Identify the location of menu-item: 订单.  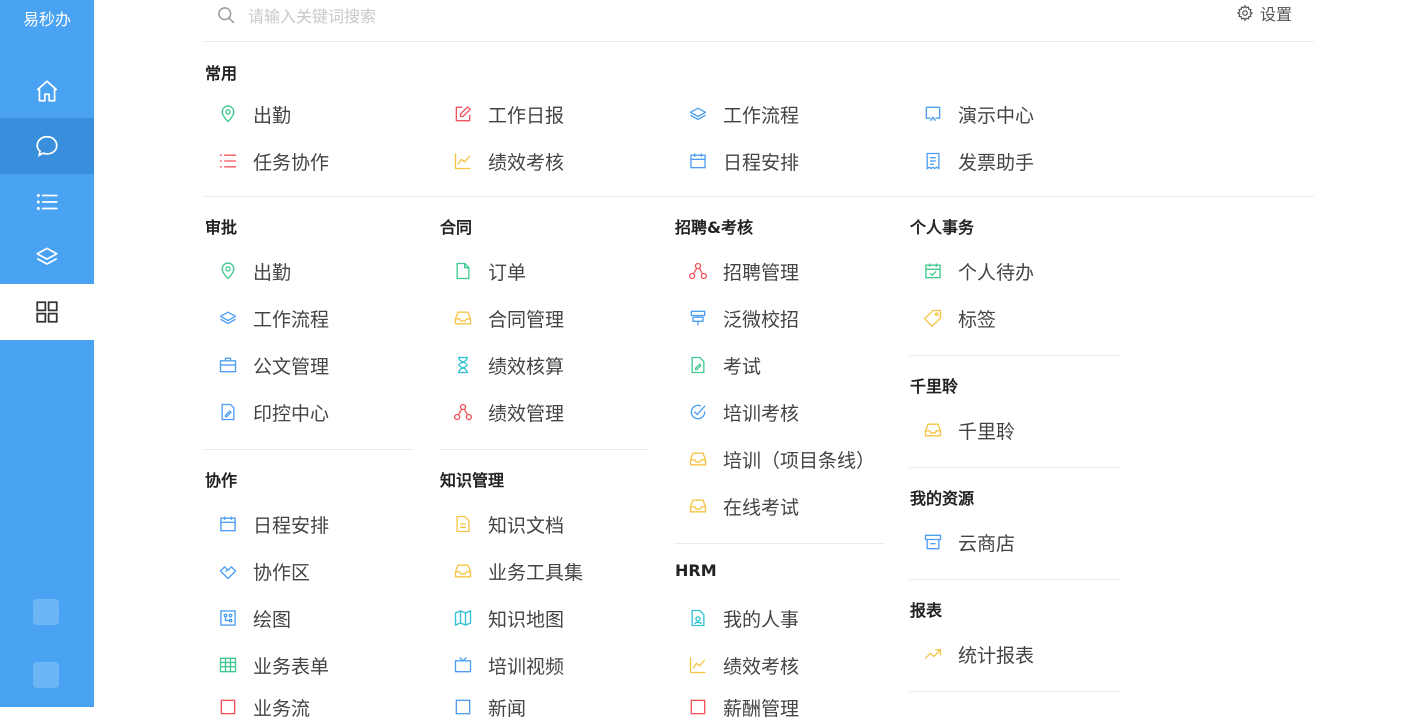
(482, 271).